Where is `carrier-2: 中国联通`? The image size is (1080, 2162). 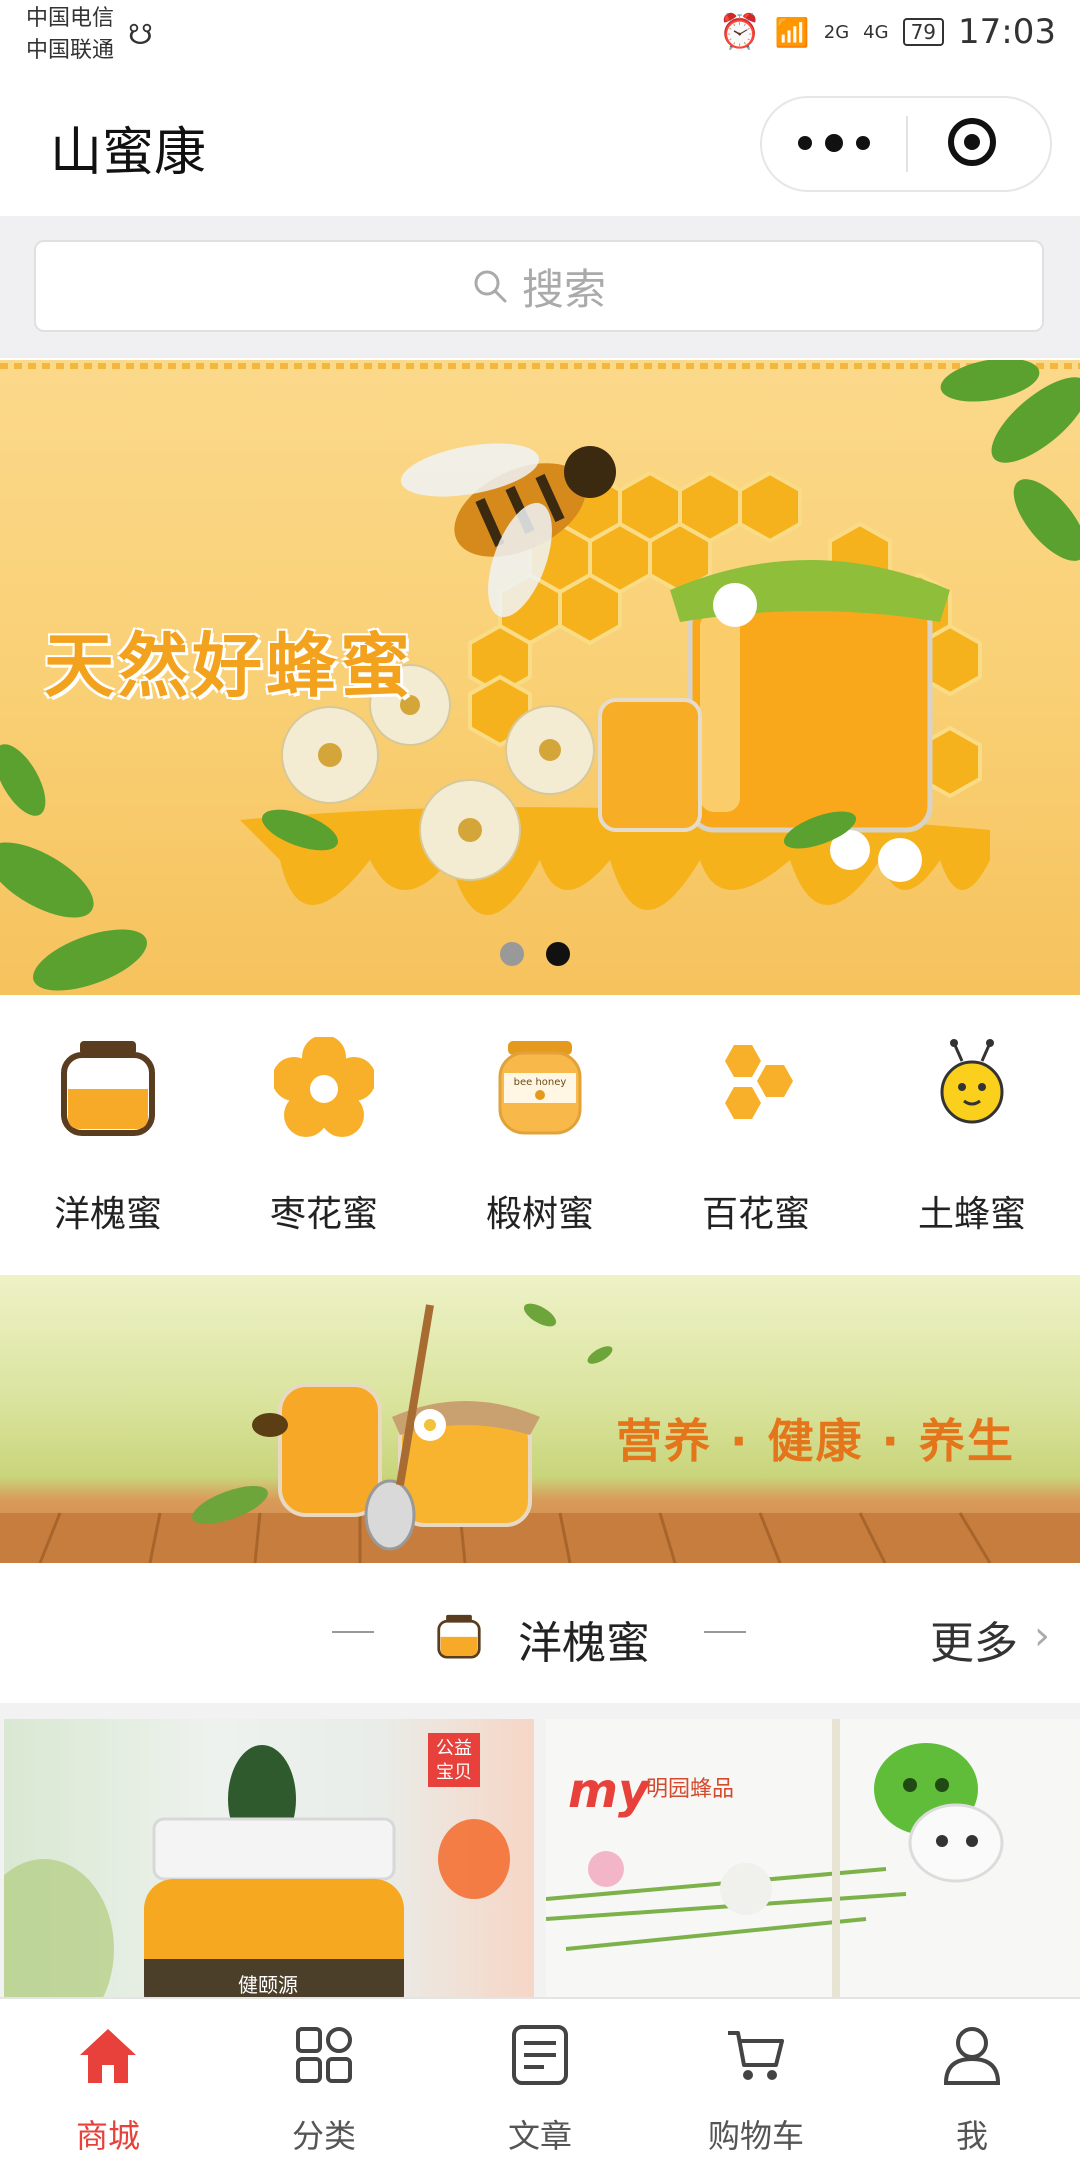 carrier-2: 中国联通 is located at coordinates (70, 50).